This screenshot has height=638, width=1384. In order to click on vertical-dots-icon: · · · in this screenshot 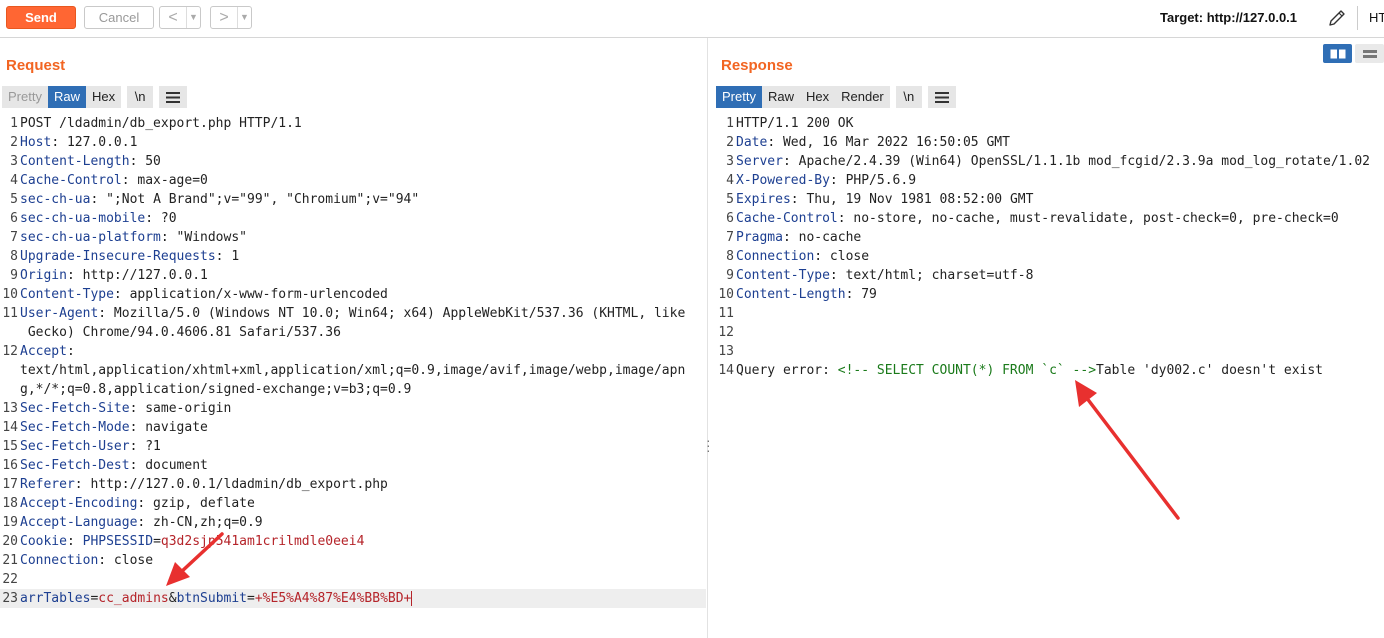, I will do `click(709, 445)`.